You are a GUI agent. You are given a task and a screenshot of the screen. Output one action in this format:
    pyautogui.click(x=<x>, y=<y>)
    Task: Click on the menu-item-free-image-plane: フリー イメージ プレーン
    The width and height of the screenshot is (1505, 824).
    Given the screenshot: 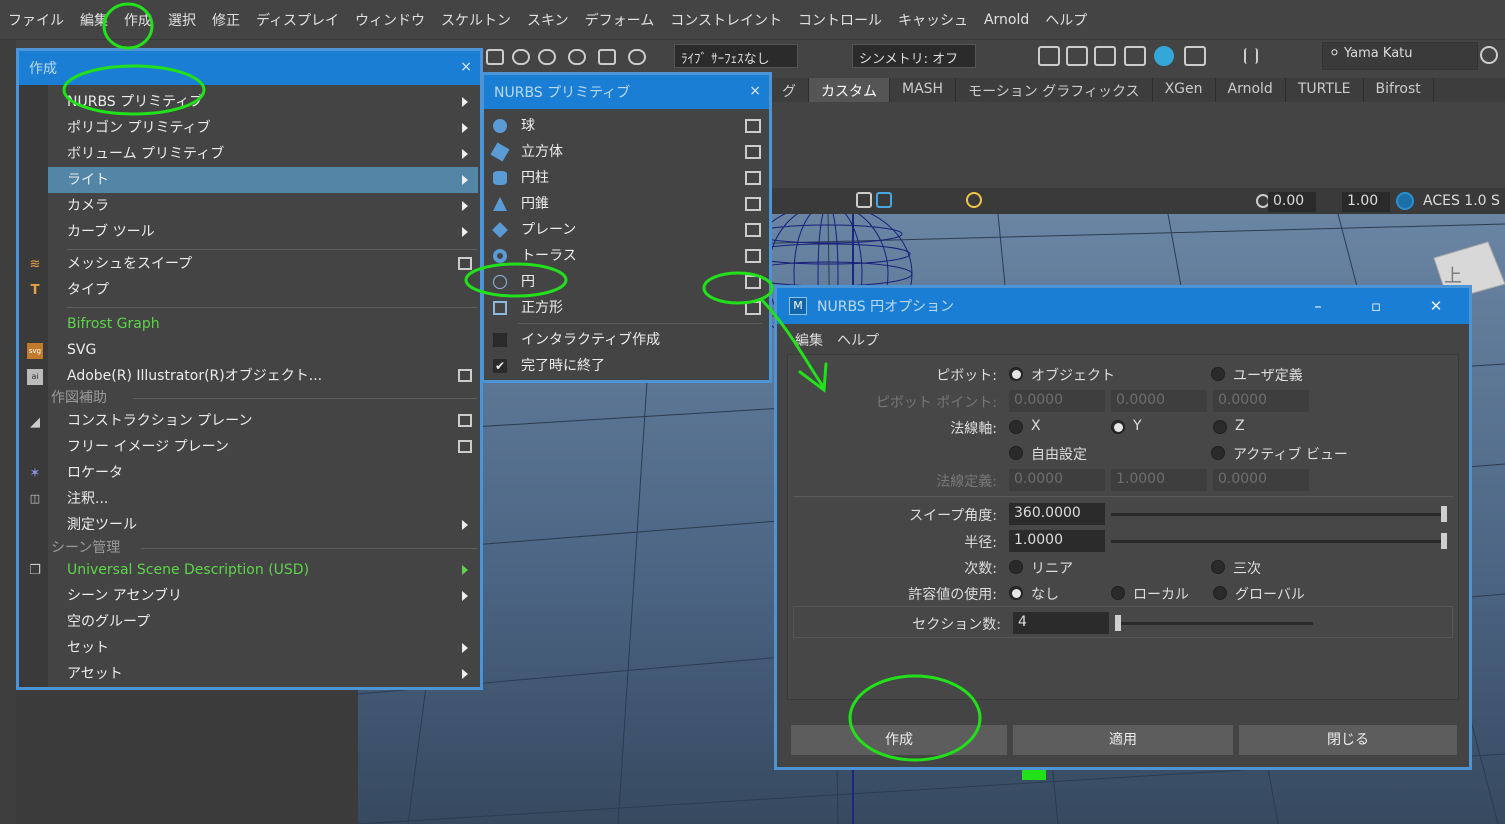 What is the action you would take?
    pyautogui.click(x=263, y=447)
    